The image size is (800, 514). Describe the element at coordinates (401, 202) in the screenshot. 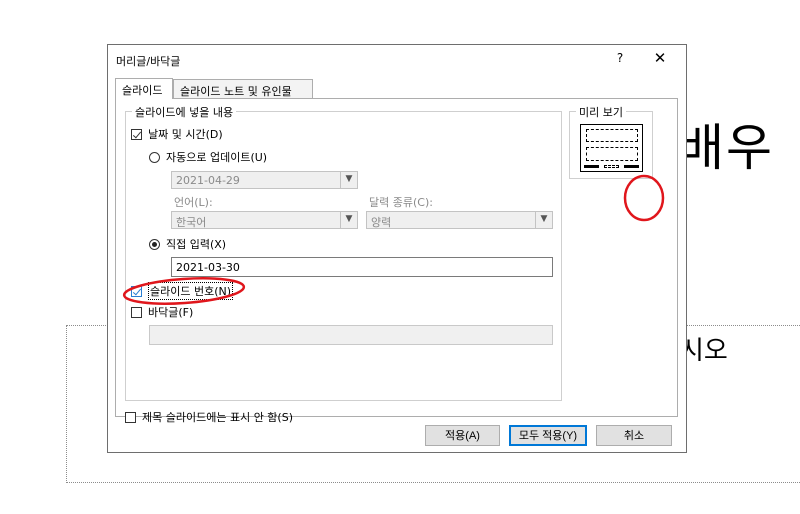

I see `calendar-label: 달력 종류(C):` at that location.